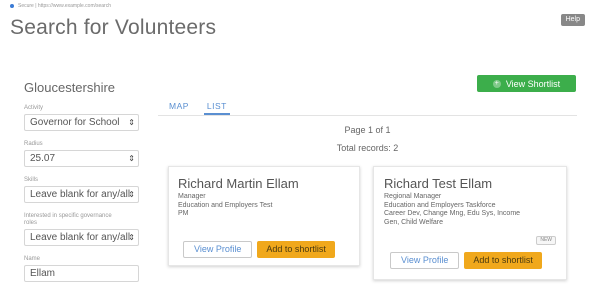 The height and width of the screenshot is (289, 593). I want to click on volunteer-role: Manager, so click(192, 196).